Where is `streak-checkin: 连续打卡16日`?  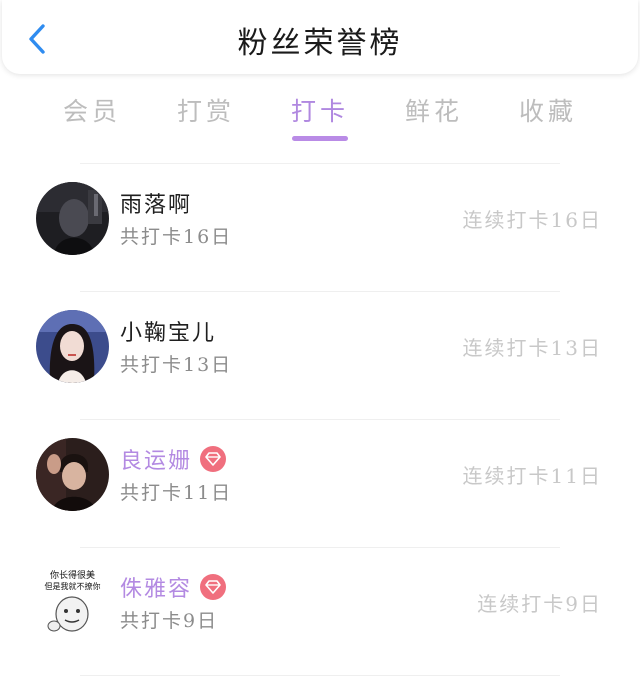 streak-checkin: 连续打卡16日 is located at coordinates (532, 220).